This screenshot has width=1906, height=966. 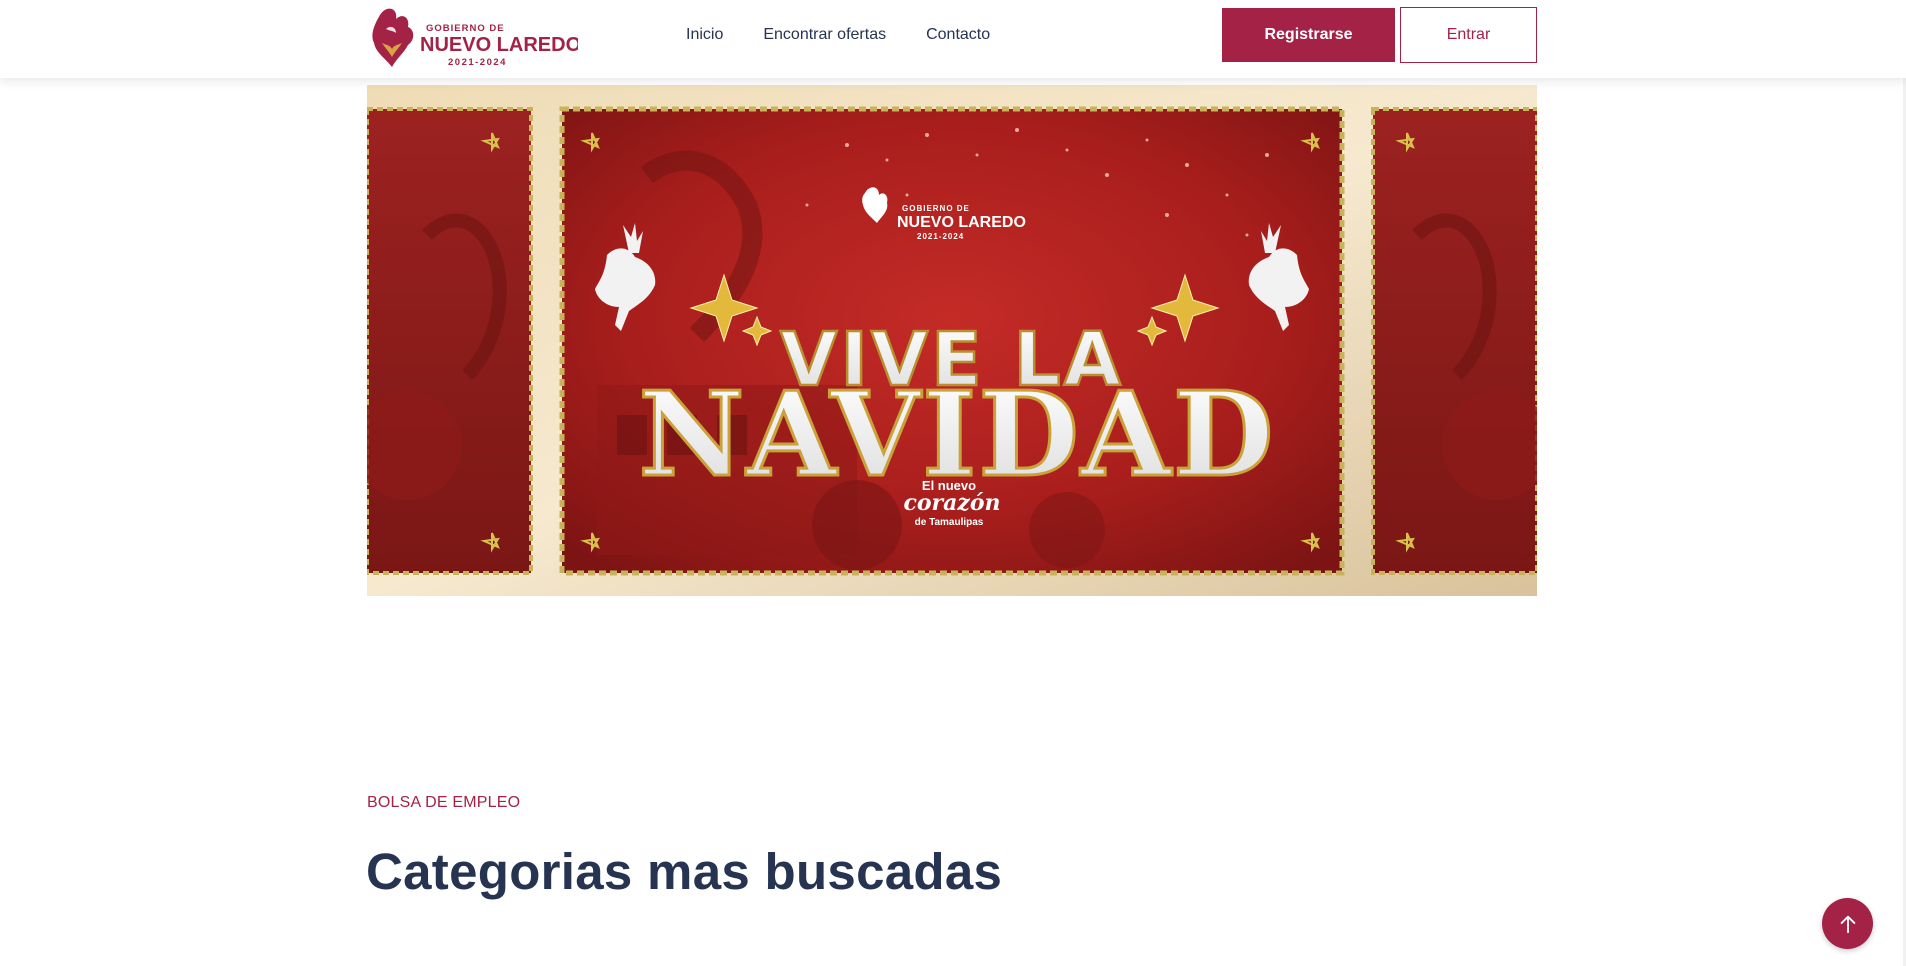 What do you see at coordinates (684, 871) in the screenshot?
I see `section-title: Categorias mas buscadas` at bounding box center [684, 871].